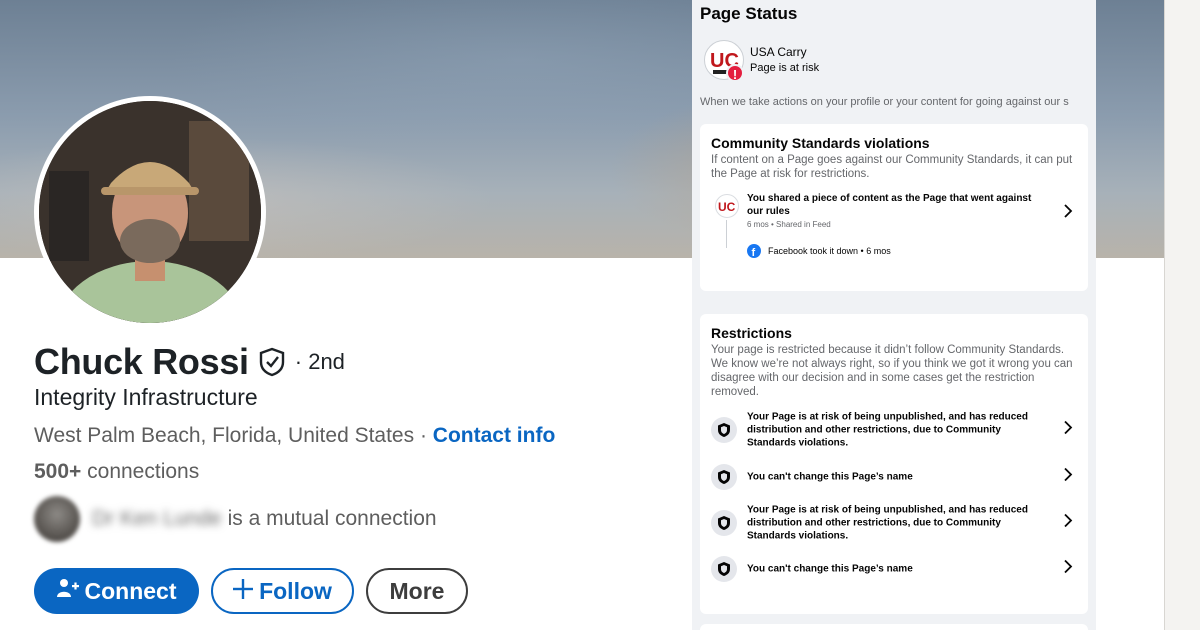  I want to click on profile-location: West Palm Beach, Florida, United States, so click(224, 435).